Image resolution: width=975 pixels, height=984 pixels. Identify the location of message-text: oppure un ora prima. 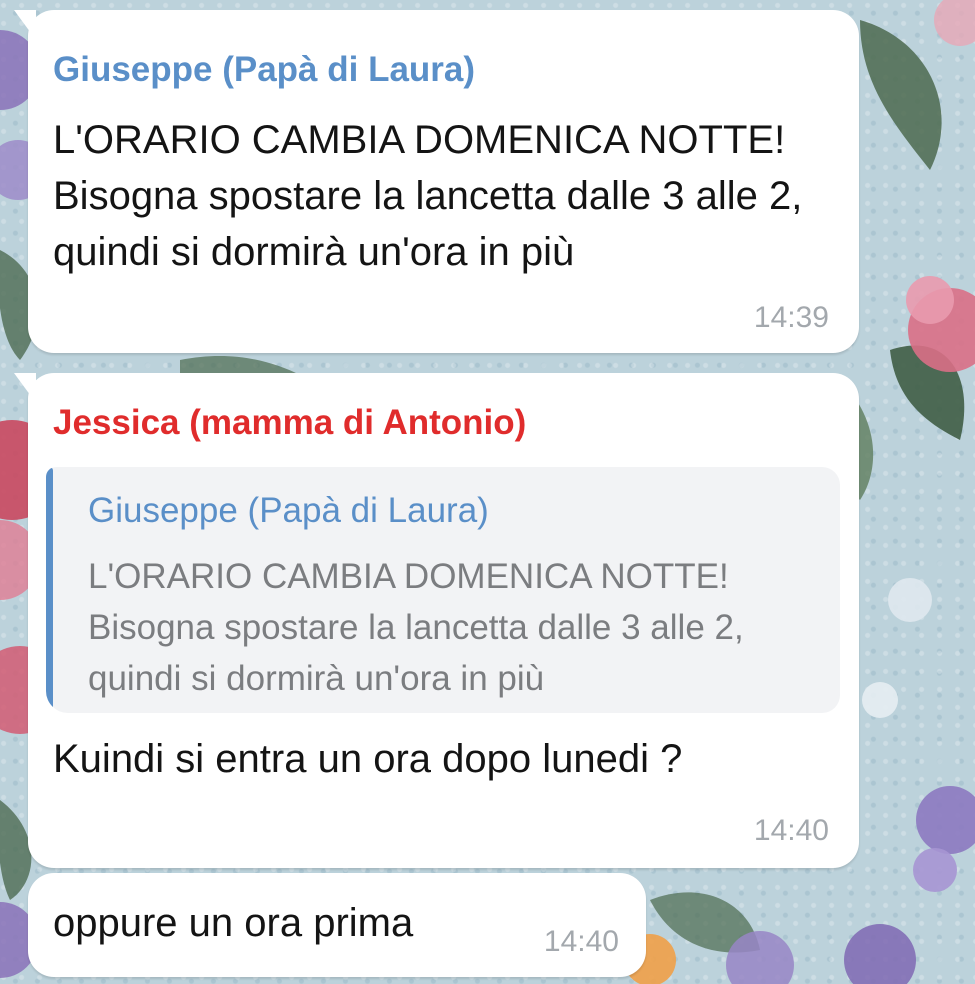
(233, 923).